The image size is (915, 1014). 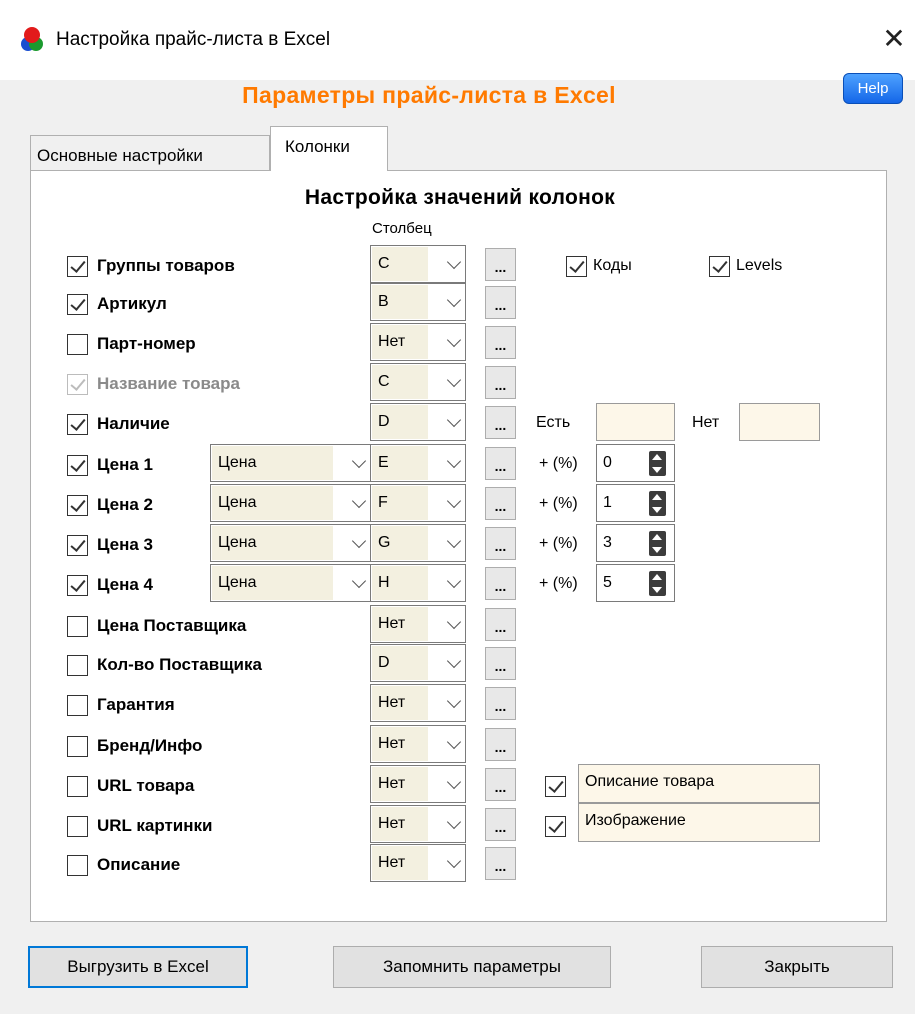 What do you see at coordinates (138, 967) in the screenshot?
I see `export-to-excel-button: Выгрузить в Excel` at bounding box center [138, 967].